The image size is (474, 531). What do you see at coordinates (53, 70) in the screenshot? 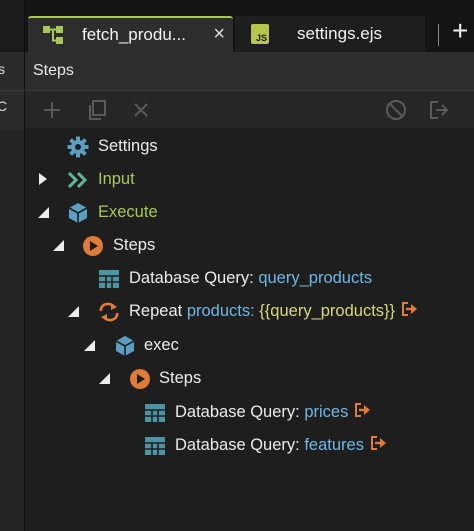
I see `panel-title: Steps` at bounding box center [53, 70].